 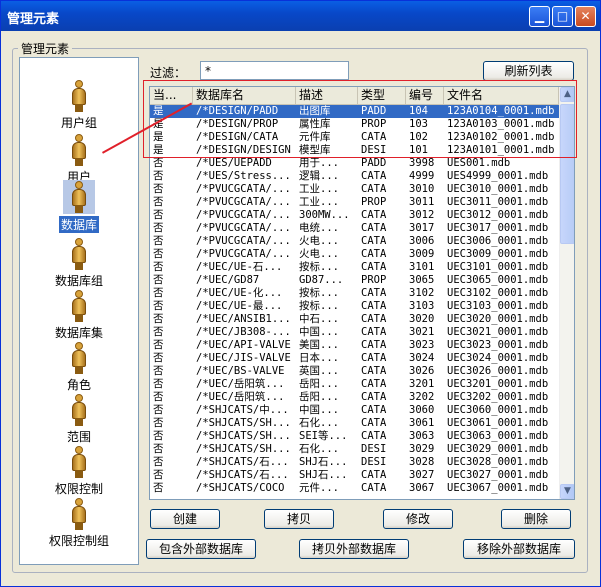 What do you see at coordinates (519, 549) in the screenshot?
I see `remove-external-database-button: 移除外部数据库` at bounding box center [519, 549].